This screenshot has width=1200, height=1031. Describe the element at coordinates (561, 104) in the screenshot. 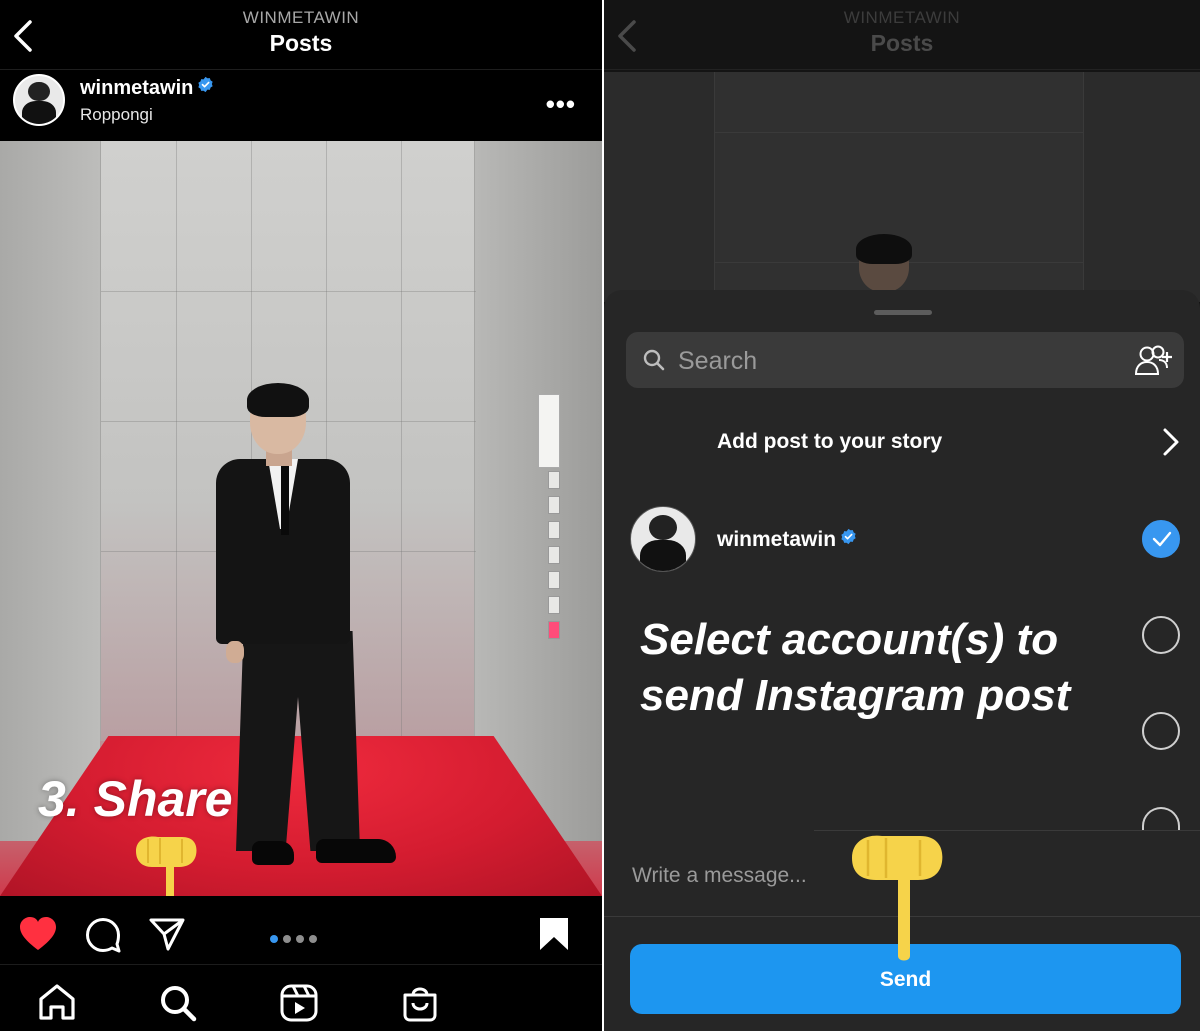

I see `more-icon: •••` at that location.